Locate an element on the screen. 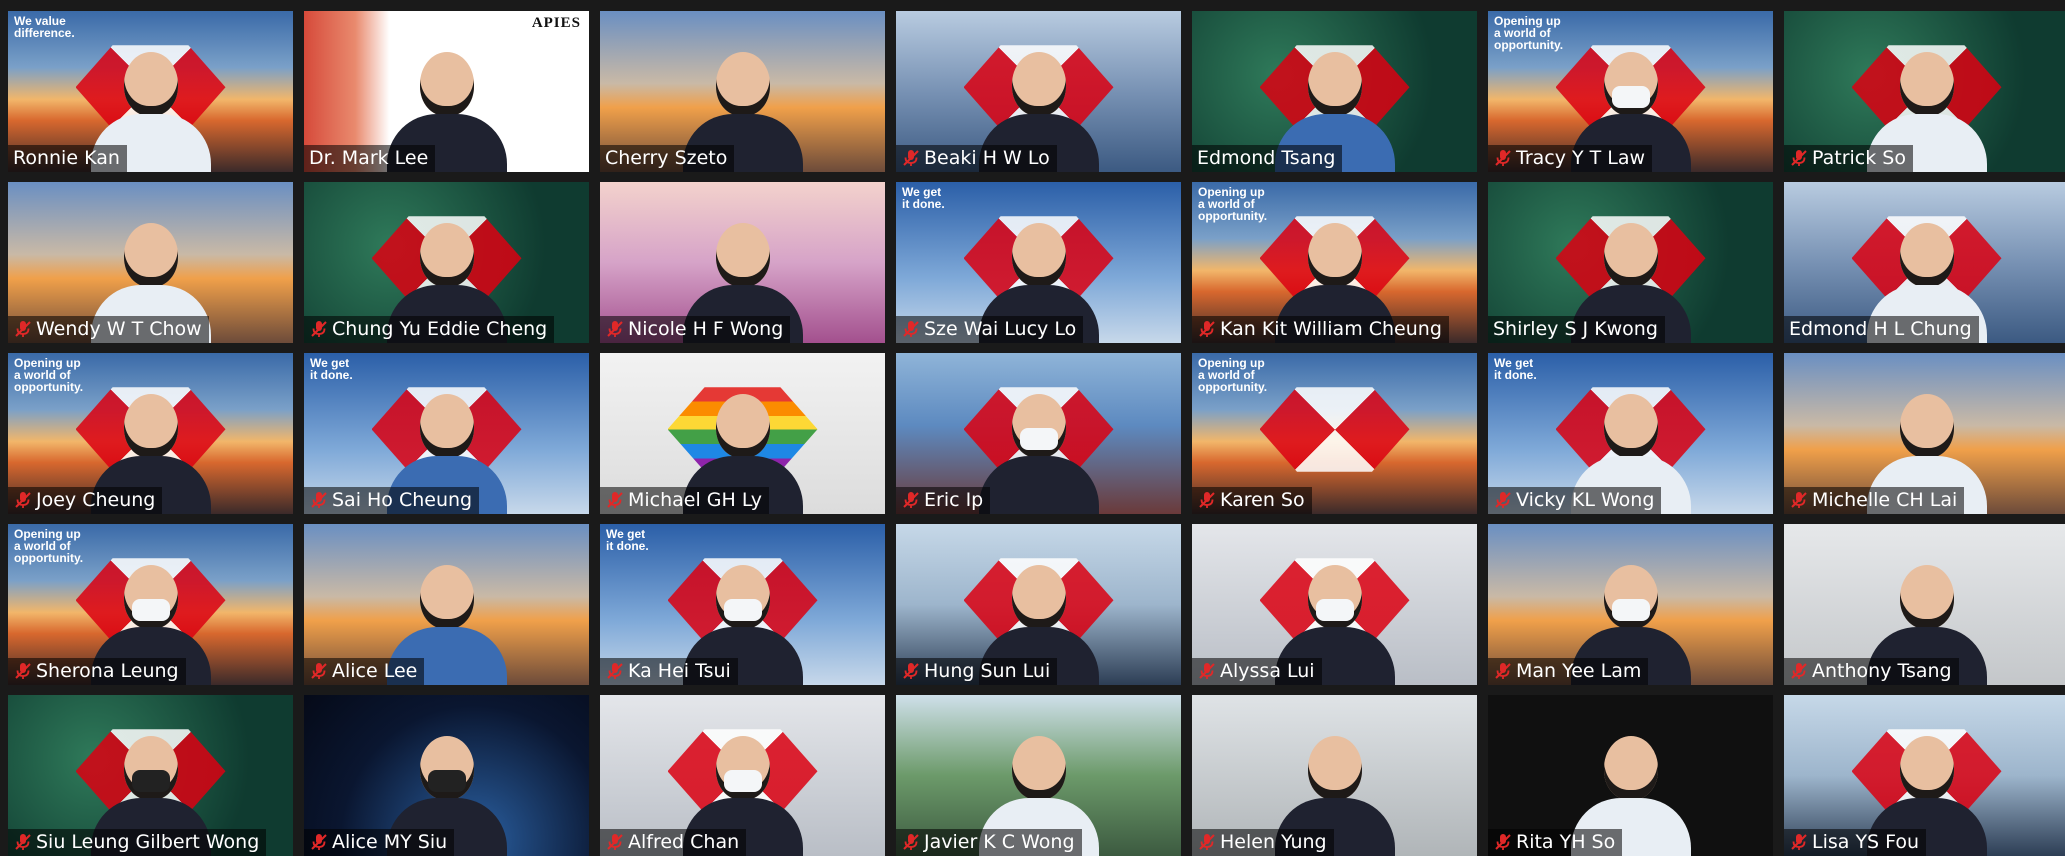  participant-tile-16: Michael GH Ly is located at coordinates (742, 433).